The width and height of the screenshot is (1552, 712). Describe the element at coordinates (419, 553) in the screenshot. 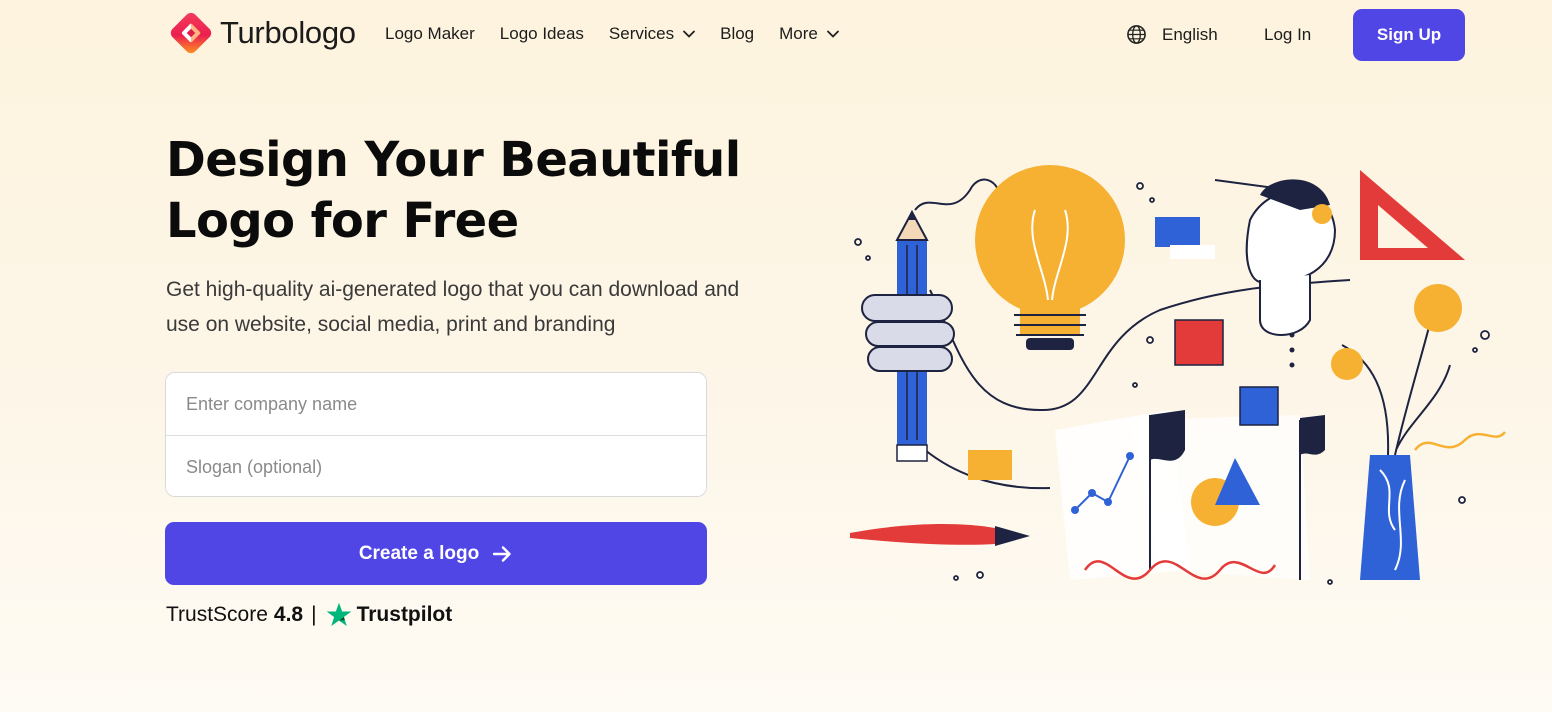

I see `create-logo-label: Create a logo` at that location.